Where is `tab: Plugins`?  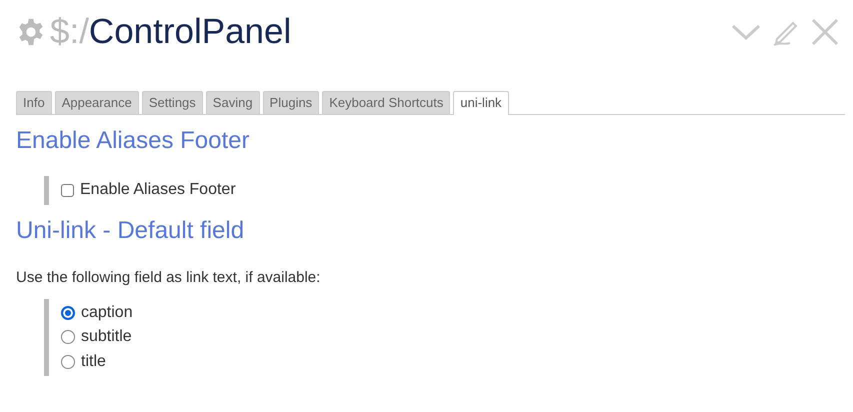 tab: Plugins is located at coordinates (291, 102).